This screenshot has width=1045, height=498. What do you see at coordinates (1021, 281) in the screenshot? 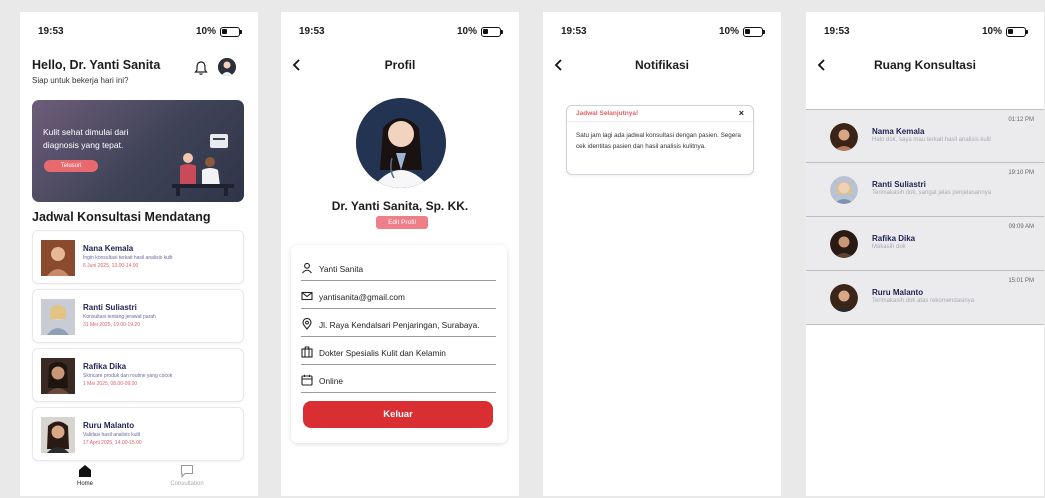
I see `chat-time: 15:01 PM` at bounding box center [1021, 281].